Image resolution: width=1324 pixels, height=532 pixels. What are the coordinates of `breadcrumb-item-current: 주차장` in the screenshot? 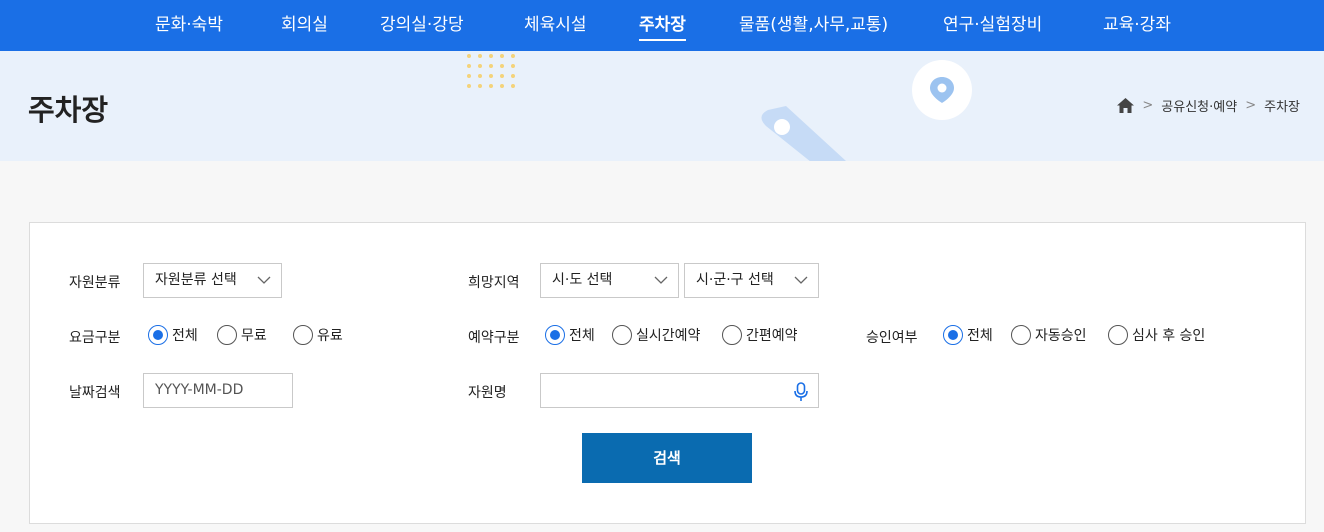 It's located at (1282, 105).